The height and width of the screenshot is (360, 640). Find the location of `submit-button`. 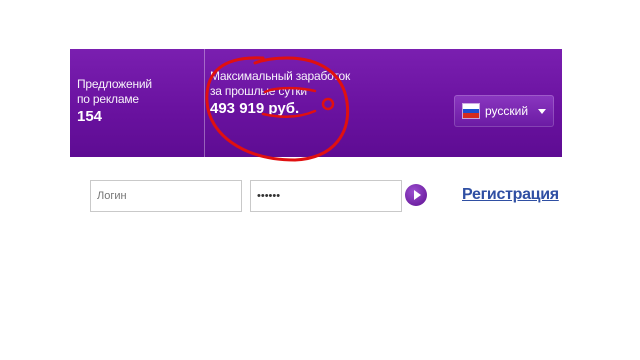

submit-button is located at coordinates (416, 195).